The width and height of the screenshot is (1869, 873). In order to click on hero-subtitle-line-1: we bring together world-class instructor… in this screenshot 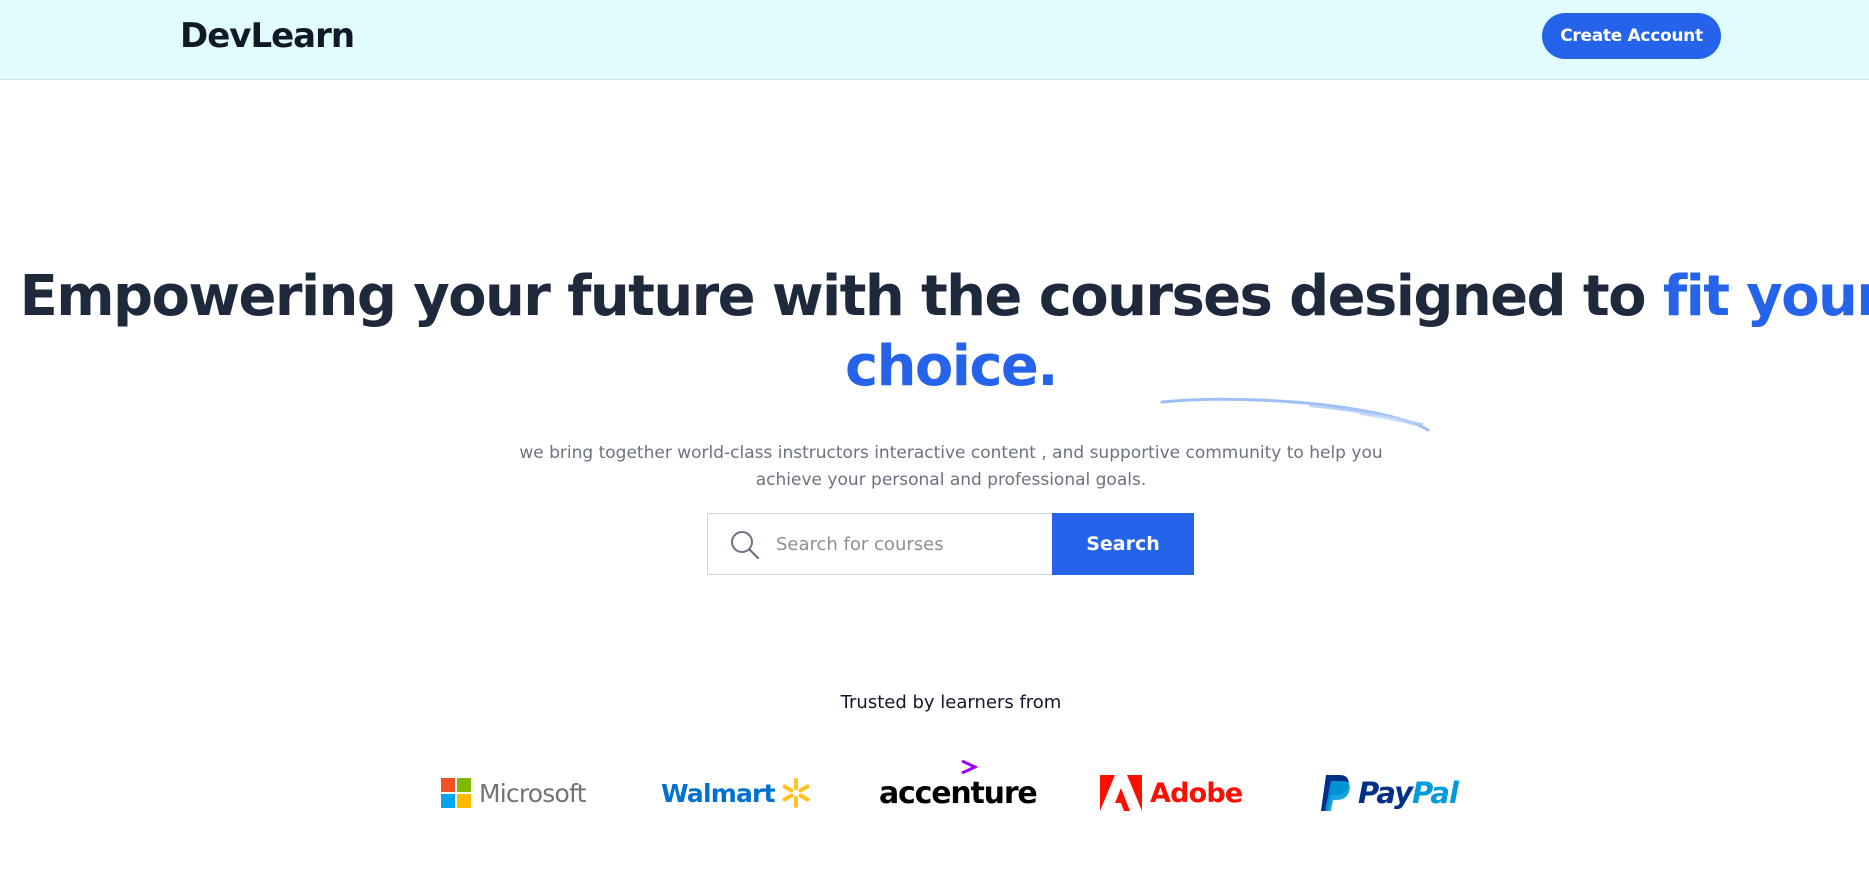, I will do `click(951, 453)`.